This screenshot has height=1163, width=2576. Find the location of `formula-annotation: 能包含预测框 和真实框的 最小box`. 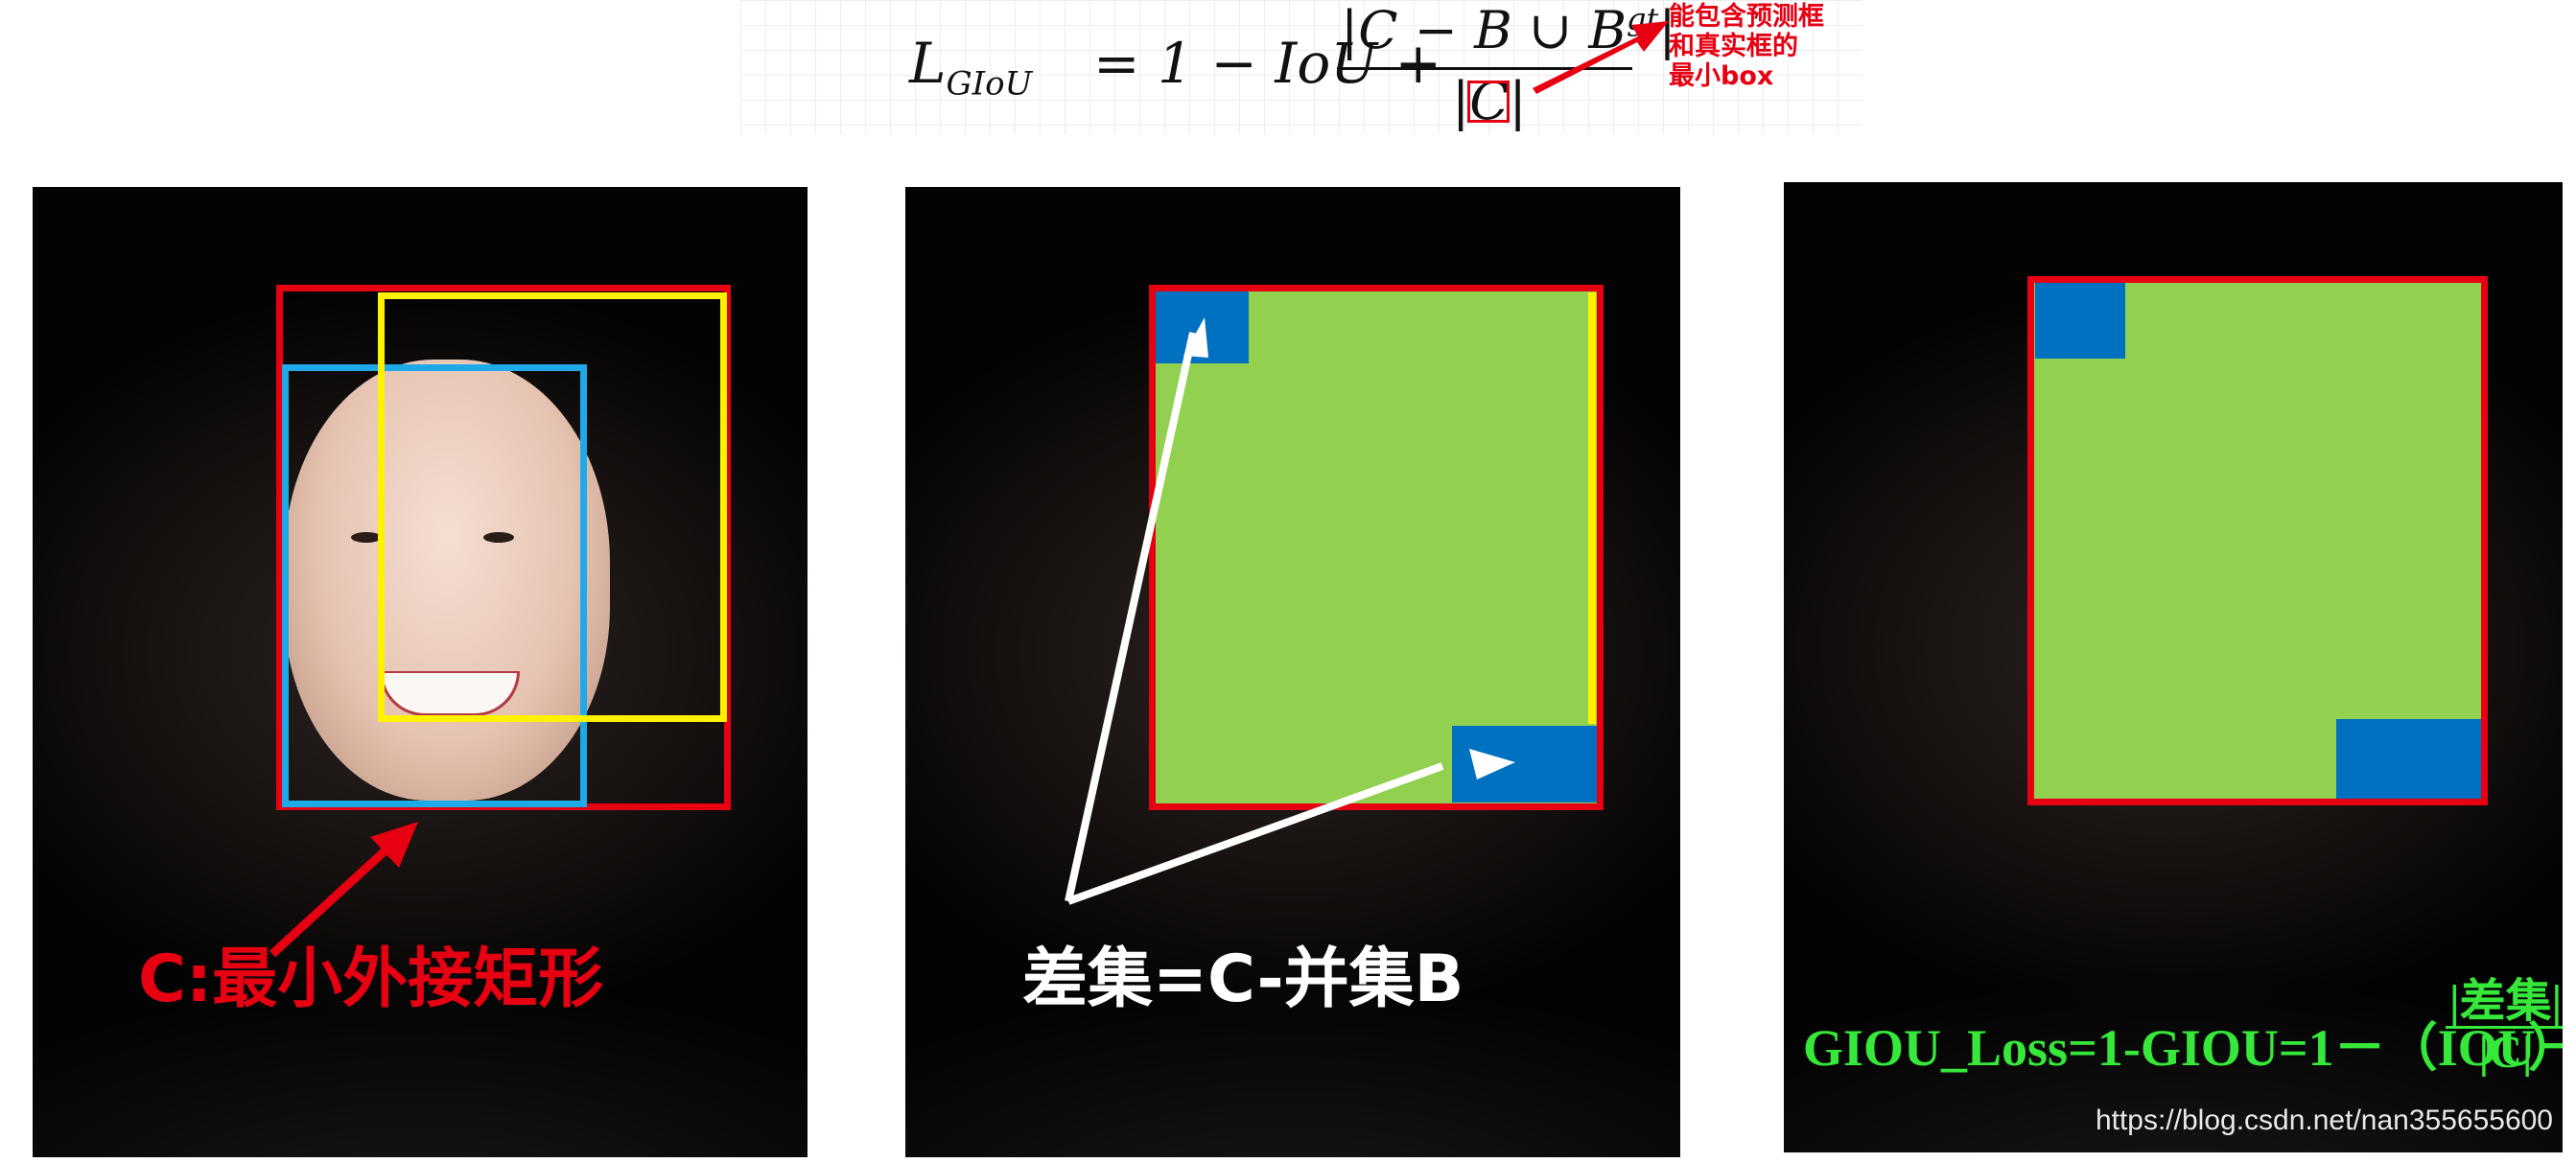

formula-annotation: 能包含预测框 和真实框的 最小box is located at coordinates (1774, 46).